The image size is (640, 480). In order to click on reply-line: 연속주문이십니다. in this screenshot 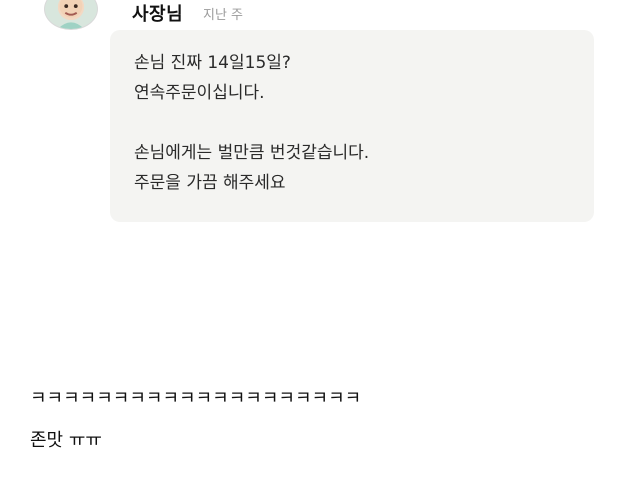, I will do `click(199, 93)`.